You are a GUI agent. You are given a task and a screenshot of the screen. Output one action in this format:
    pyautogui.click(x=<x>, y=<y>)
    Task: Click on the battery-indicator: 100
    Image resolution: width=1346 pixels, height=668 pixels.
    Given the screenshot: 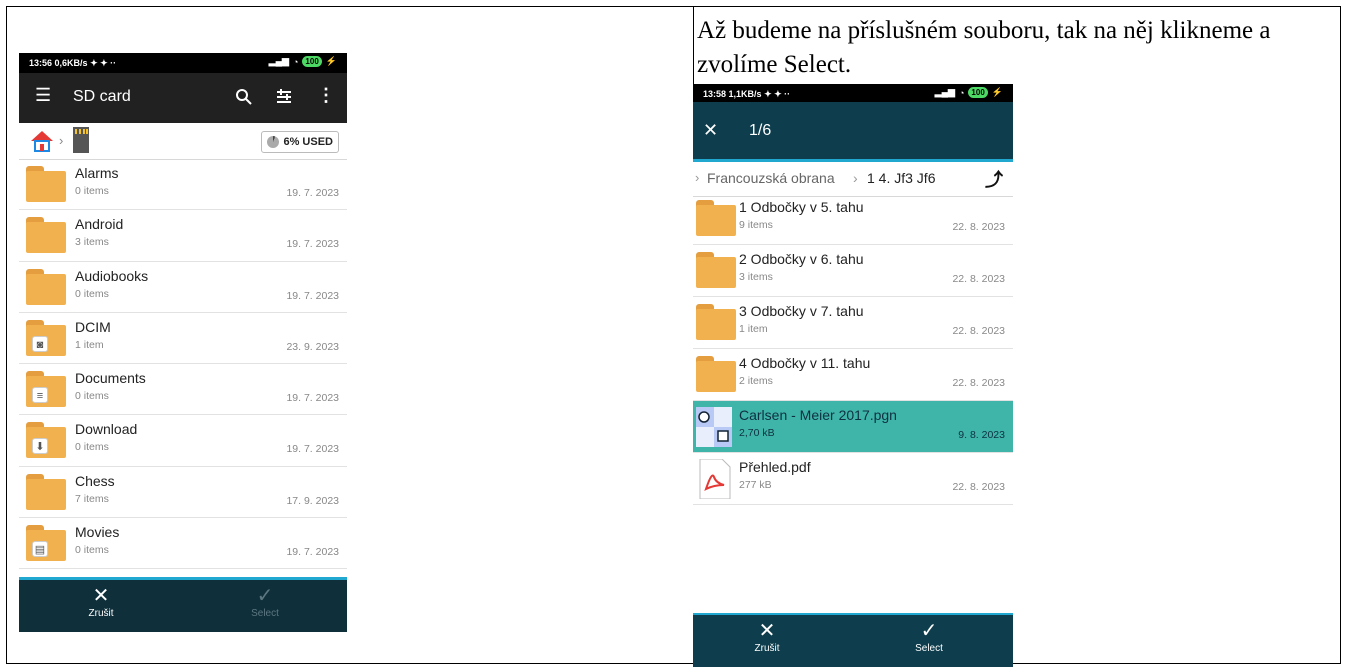 What is the action you would take?
    pyautogui.click(x=978, y=92)
    